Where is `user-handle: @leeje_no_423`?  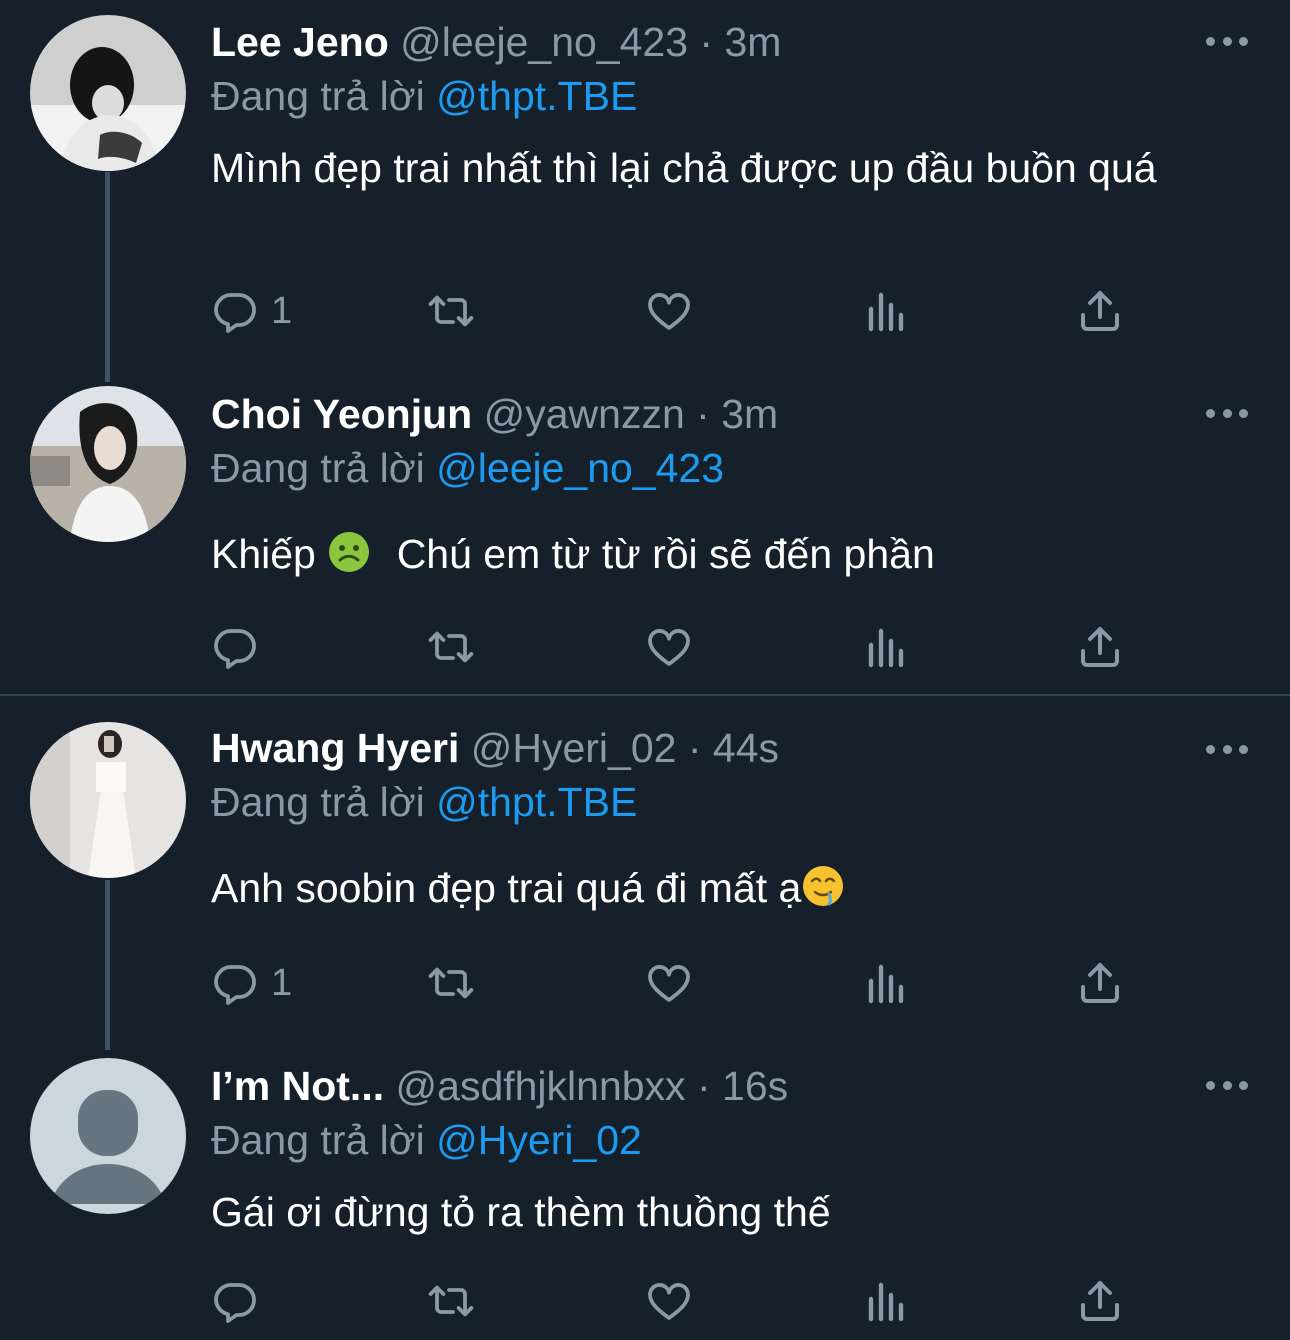 user-handle: @leeje_no_423 is located at coordinates (544, 42).